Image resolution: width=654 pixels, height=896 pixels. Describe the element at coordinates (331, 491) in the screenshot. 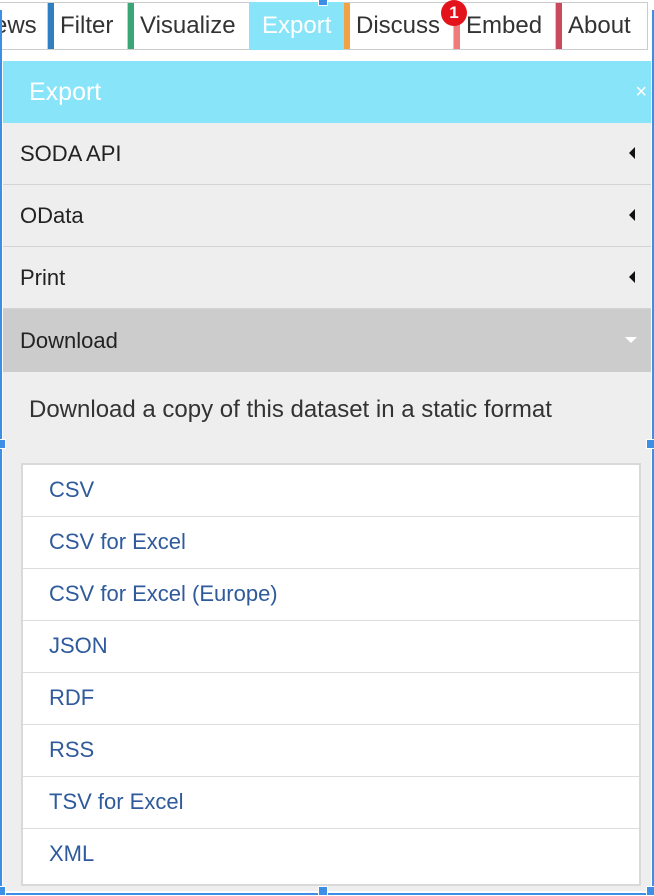

I see `format-link-csv: CSV` at that location.